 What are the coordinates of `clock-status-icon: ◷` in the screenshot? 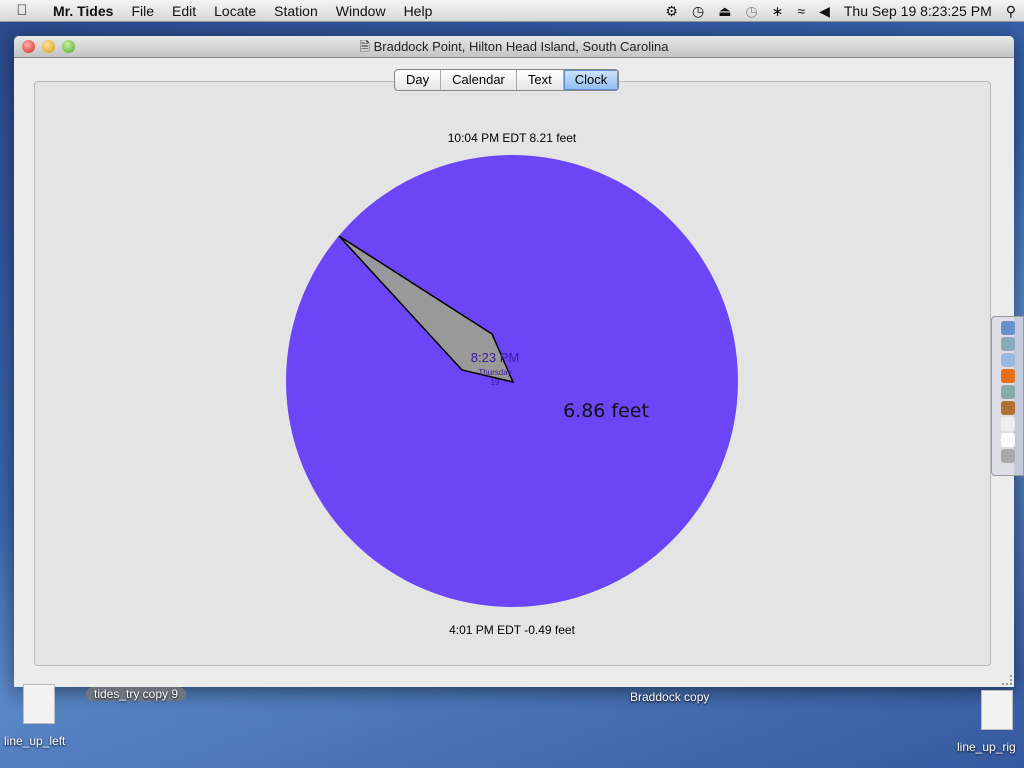 It's located at (698, 11).